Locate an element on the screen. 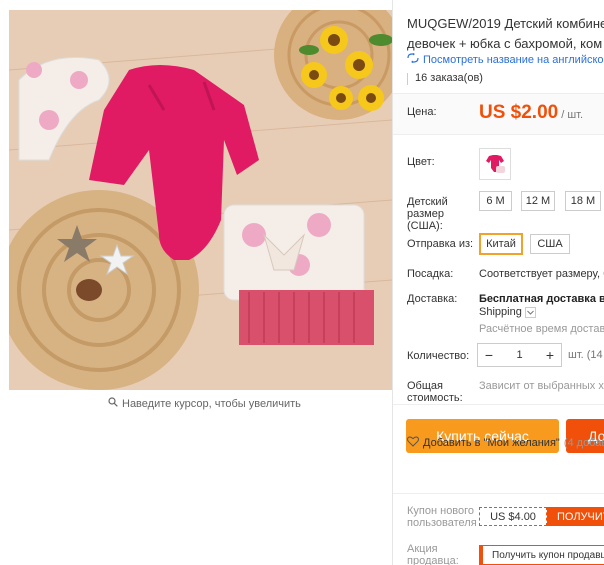 Image resolution: width=604 pixels, height=565 pixels. translate-link-text: Посмотреть название на английско is located at coordinates (513, 59).